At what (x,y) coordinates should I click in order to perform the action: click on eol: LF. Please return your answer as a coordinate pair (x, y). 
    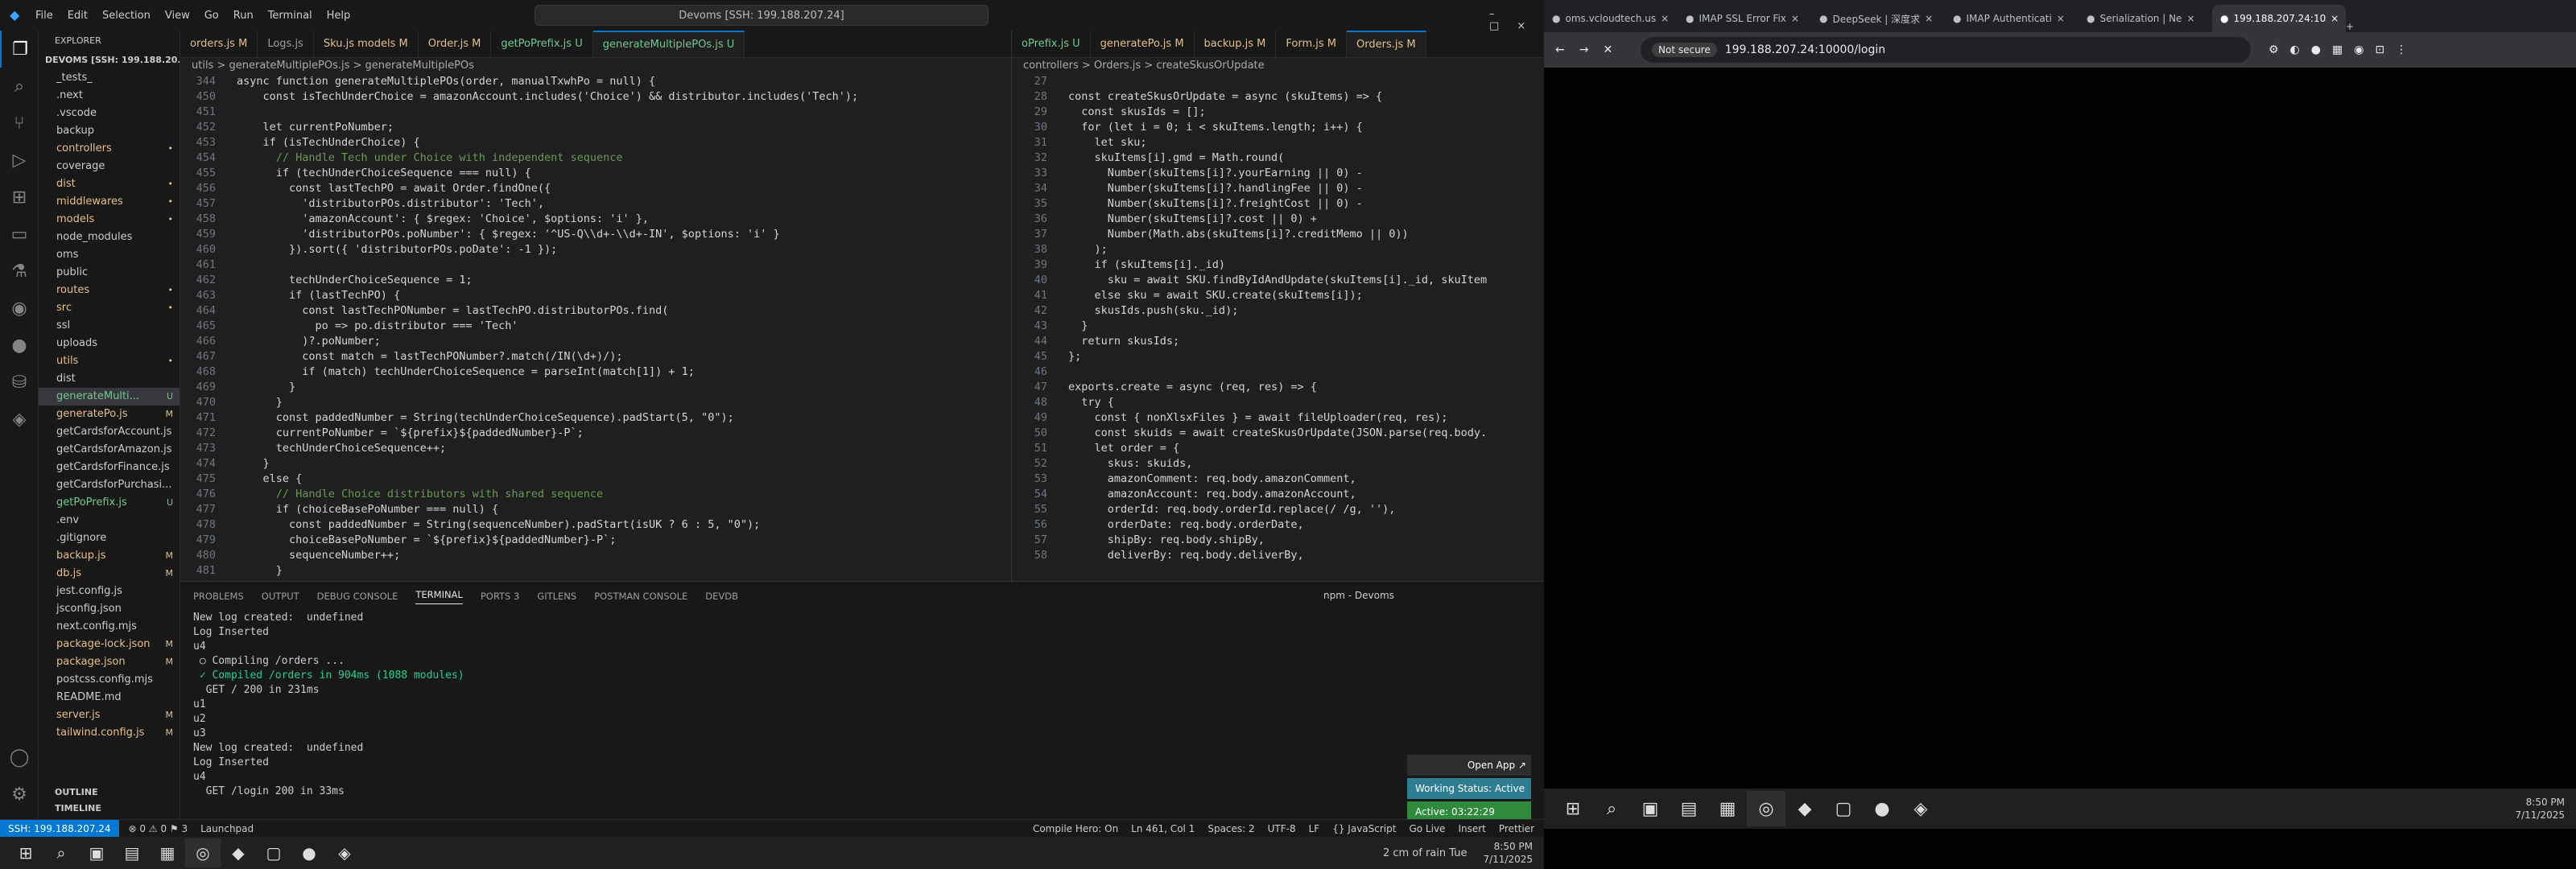
    Looking at the image, I should click on (1314, 828).